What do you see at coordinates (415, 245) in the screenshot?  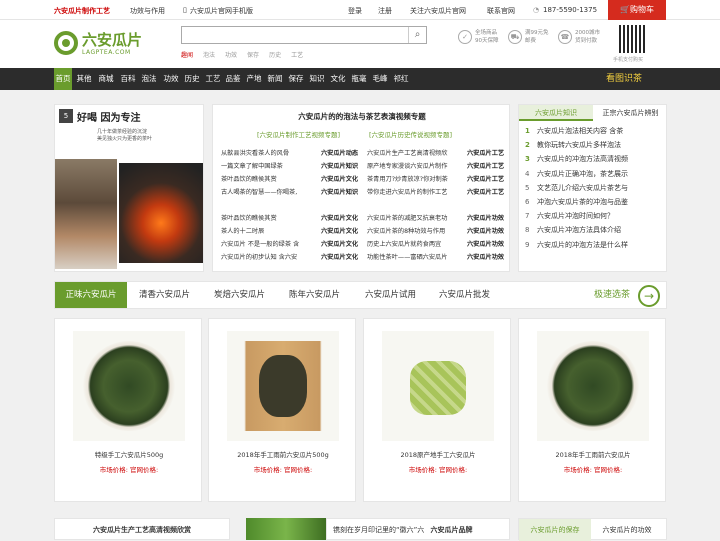 I see `article-link: 历史上六安瓜片就药食两宜` at bounding box center [415, 245].